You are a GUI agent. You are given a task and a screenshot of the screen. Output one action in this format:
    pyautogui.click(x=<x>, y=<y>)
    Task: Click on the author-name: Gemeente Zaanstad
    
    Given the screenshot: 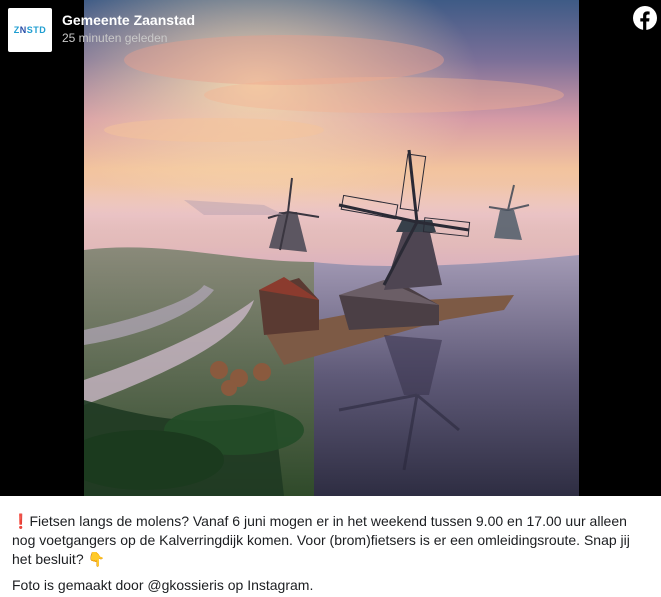 What is the action you would take?
    pyautogui.click(x=128, y=20)
    